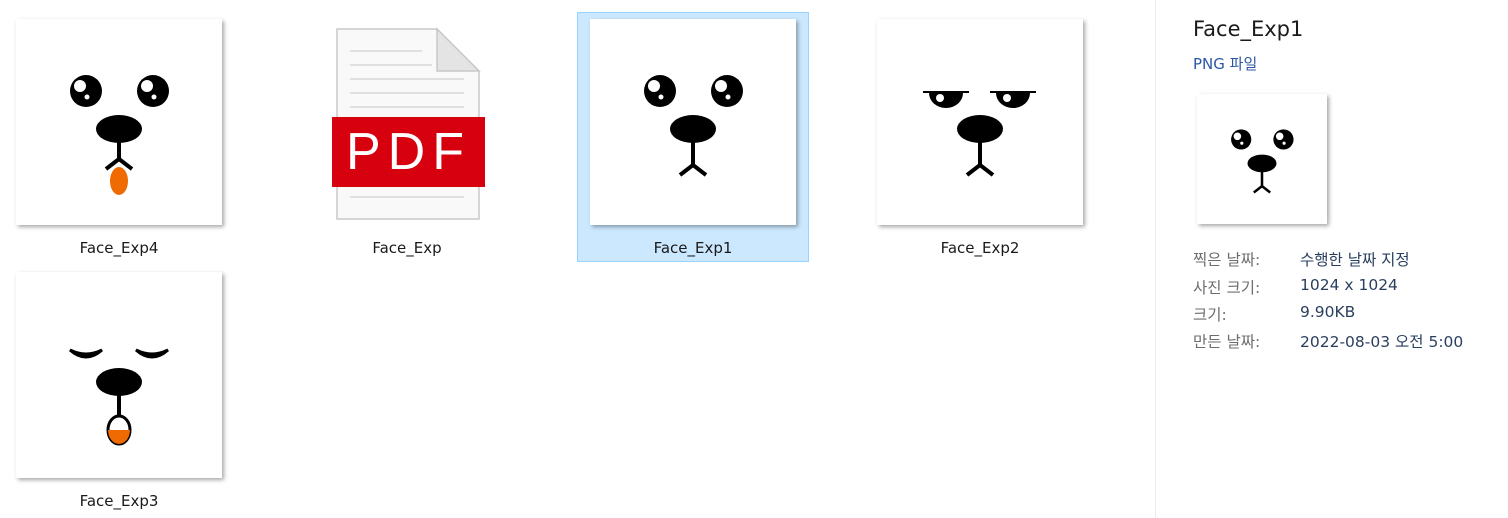 Image resolution: width=1508 pixels, height=518 pixels. I want to click on details-value: 9.90KB, so click(1328, 312).